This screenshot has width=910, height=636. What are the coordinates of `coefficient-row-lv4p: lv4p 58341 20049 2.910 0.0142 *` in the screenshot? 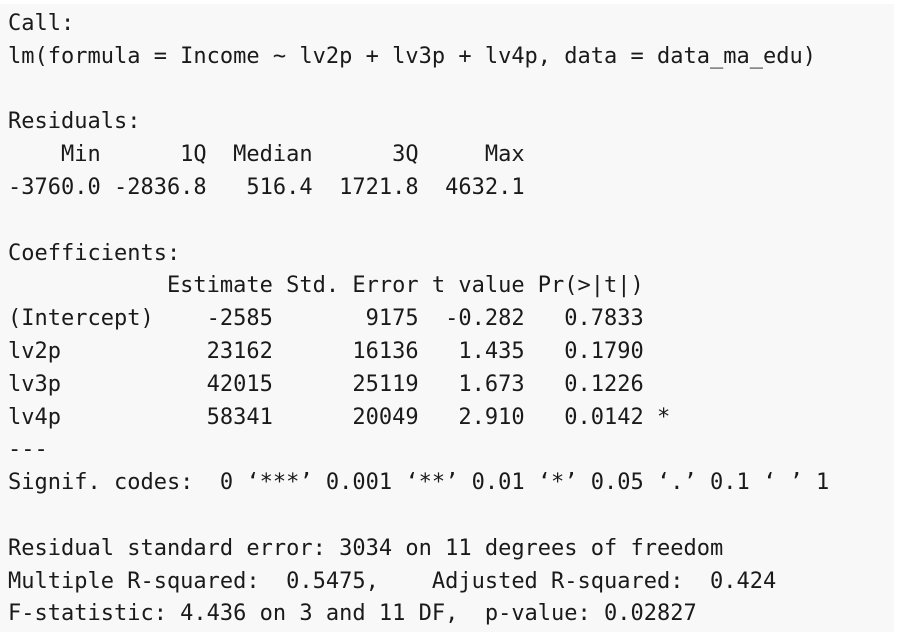 It's located at (339, 417).